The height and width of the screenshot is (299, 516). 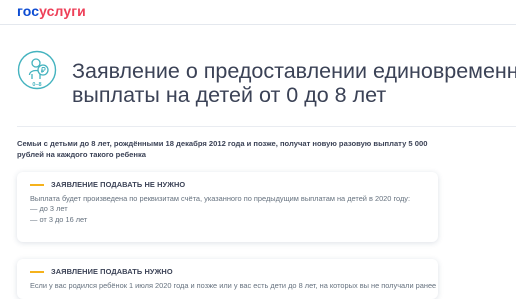 I want to click on family-child-icon: 0–8, so click(x=37, y=70).